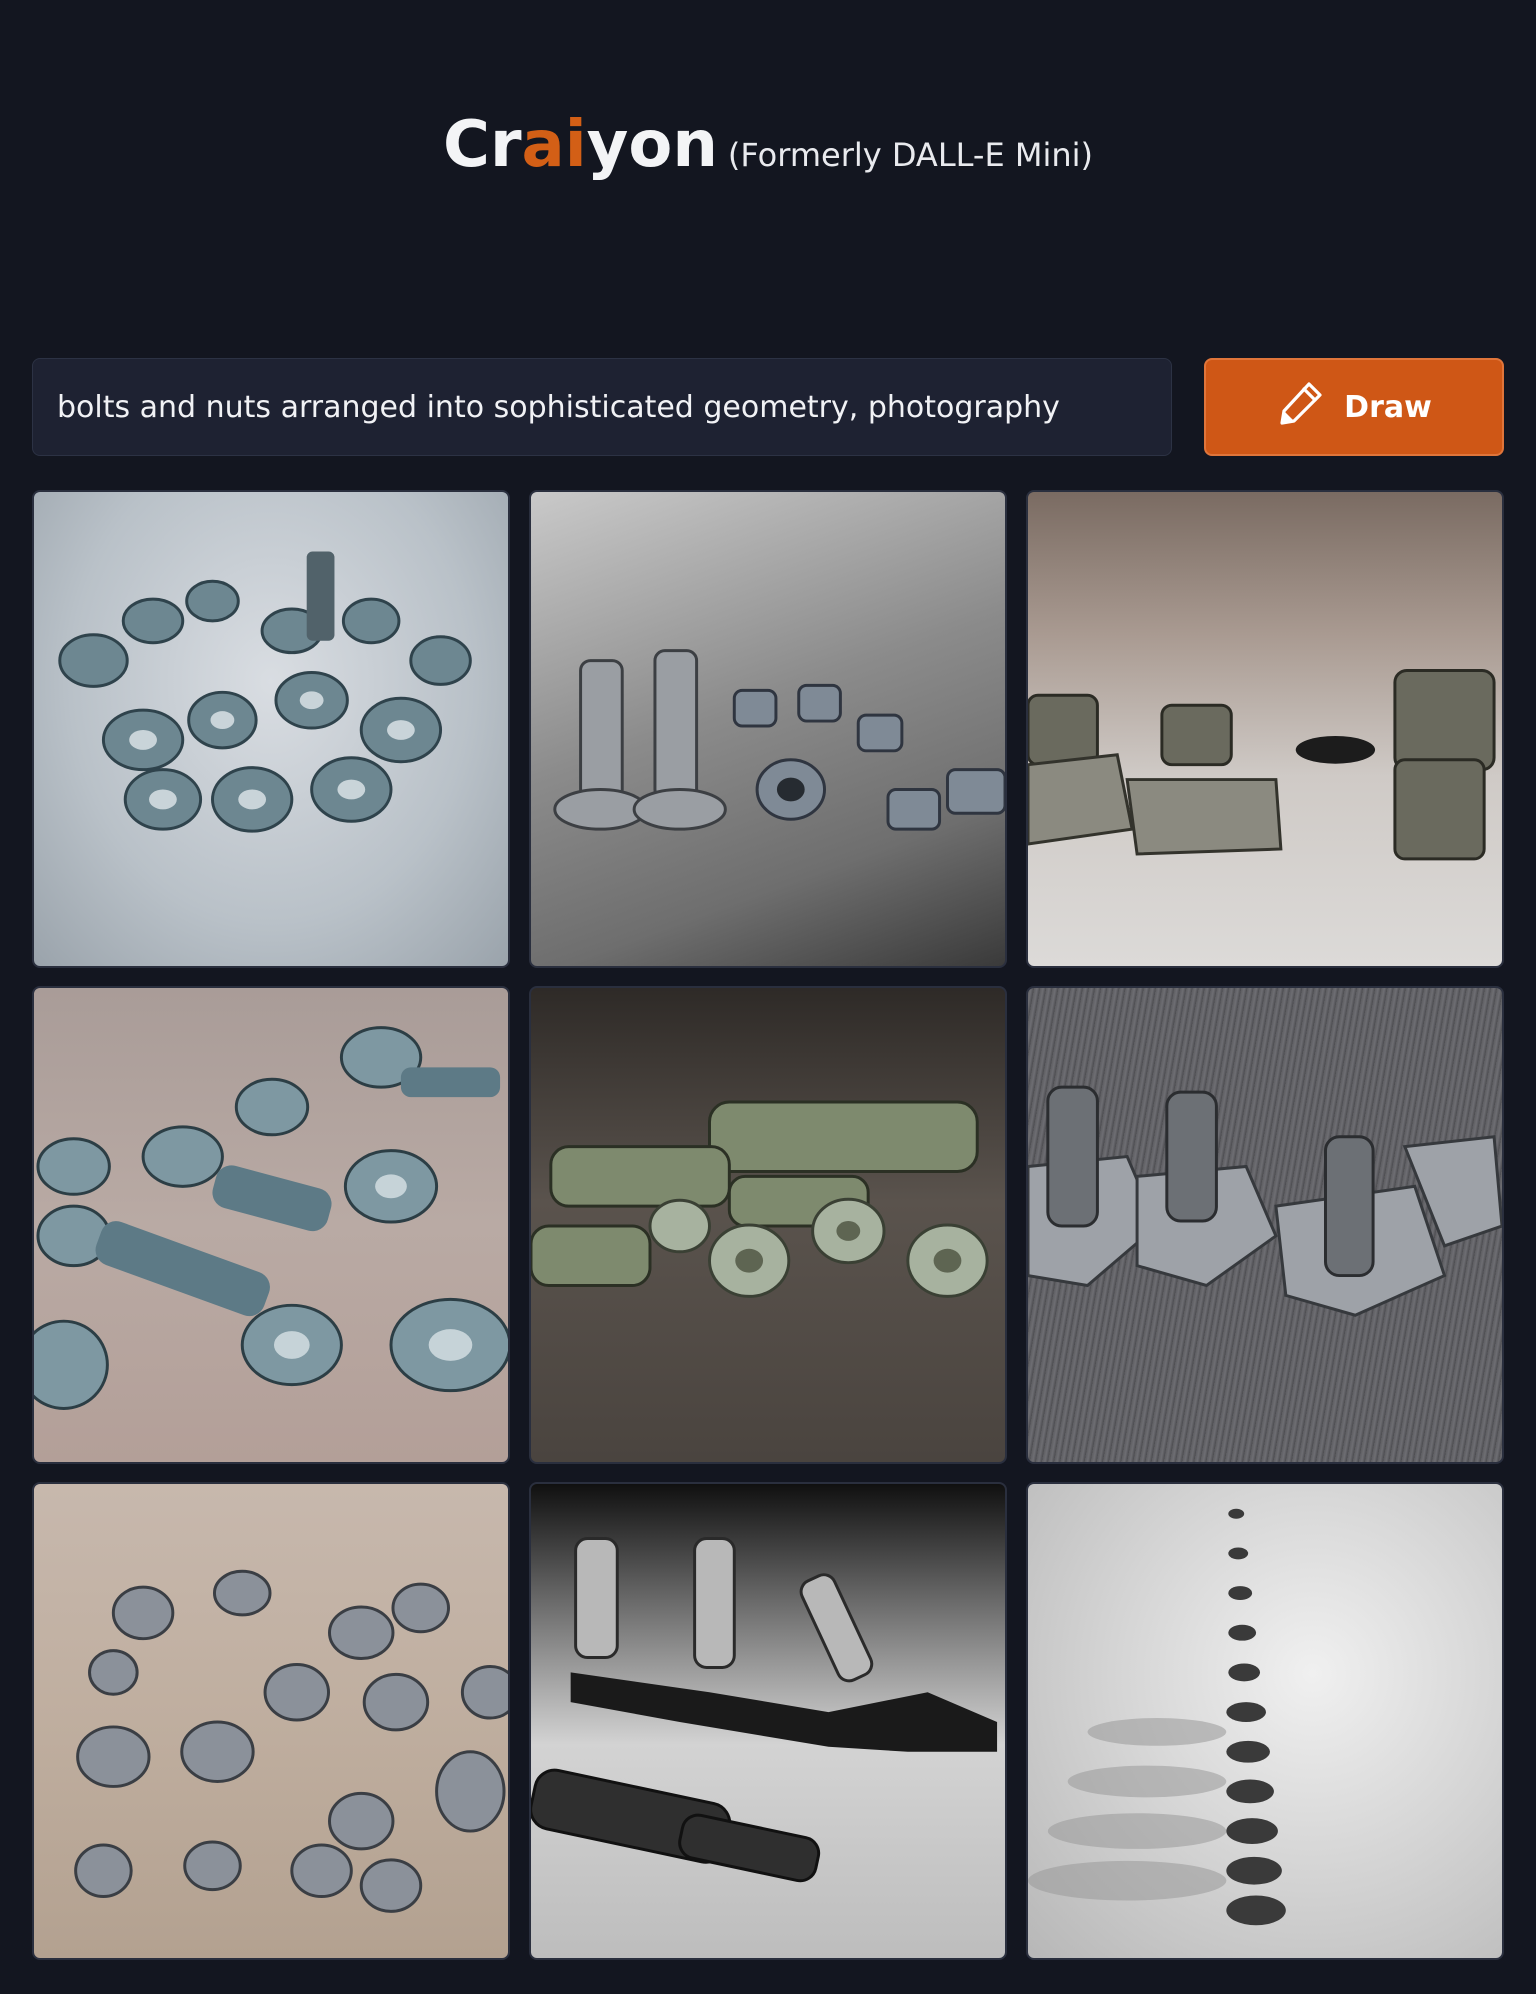 This screenshot has height=1994, width=1536. What do you see at coordinates (764, 1710) in the screenshot?
I see `result-image-8-art` at bounding box center [764, 1710].